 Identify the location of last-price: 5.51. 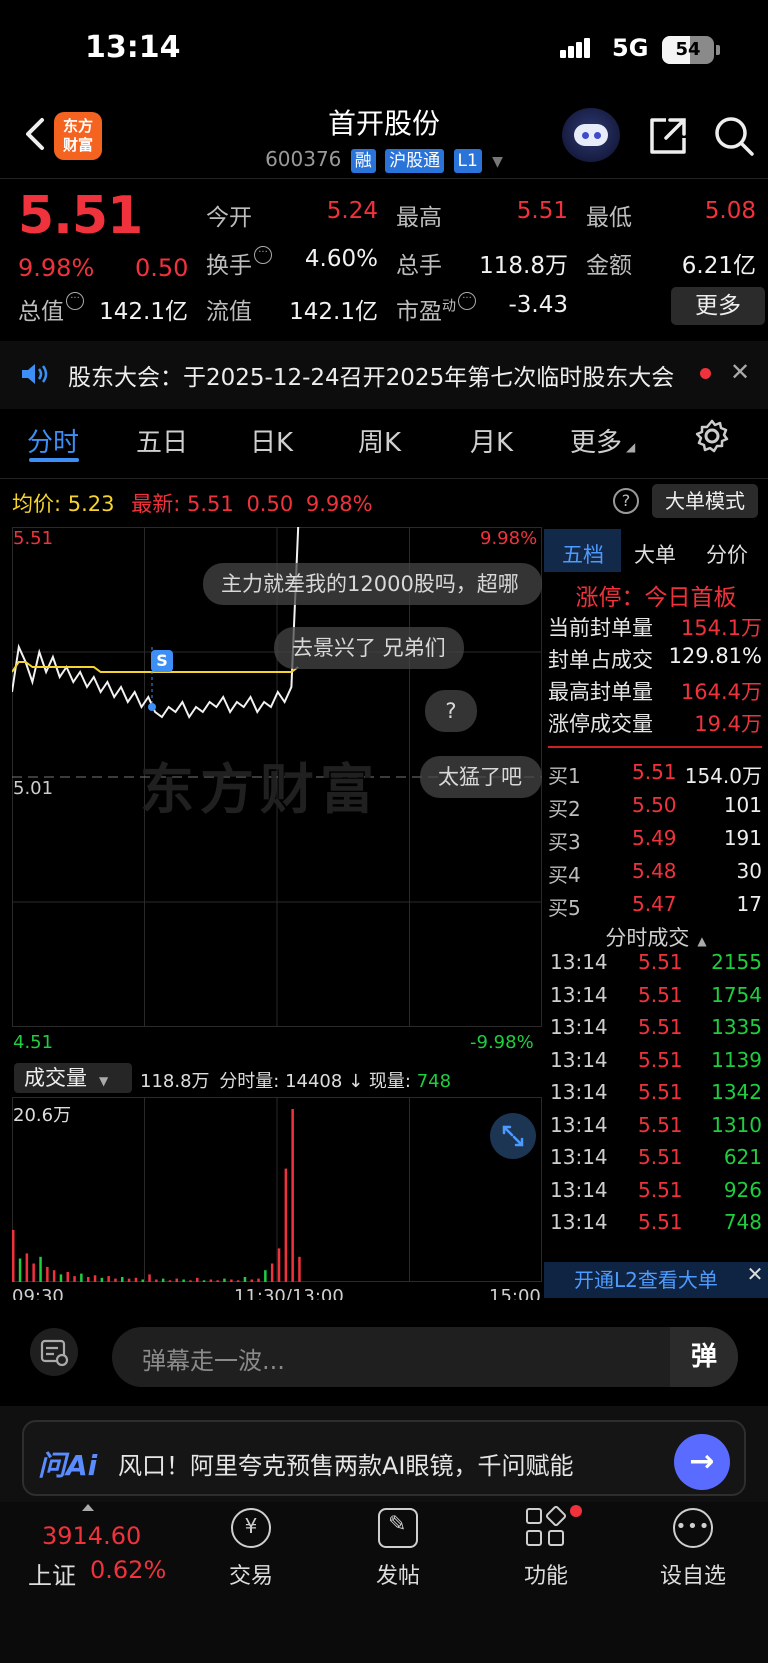
(80, 216).